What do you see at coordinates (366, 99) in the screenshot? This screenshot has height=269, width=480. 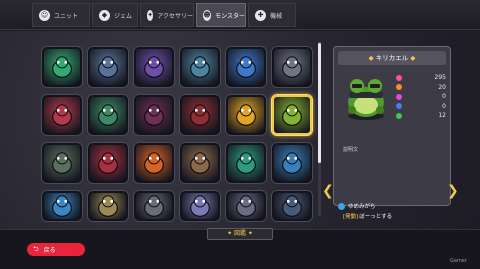 I see `frog-portrait` at bounding box center [366, 99].